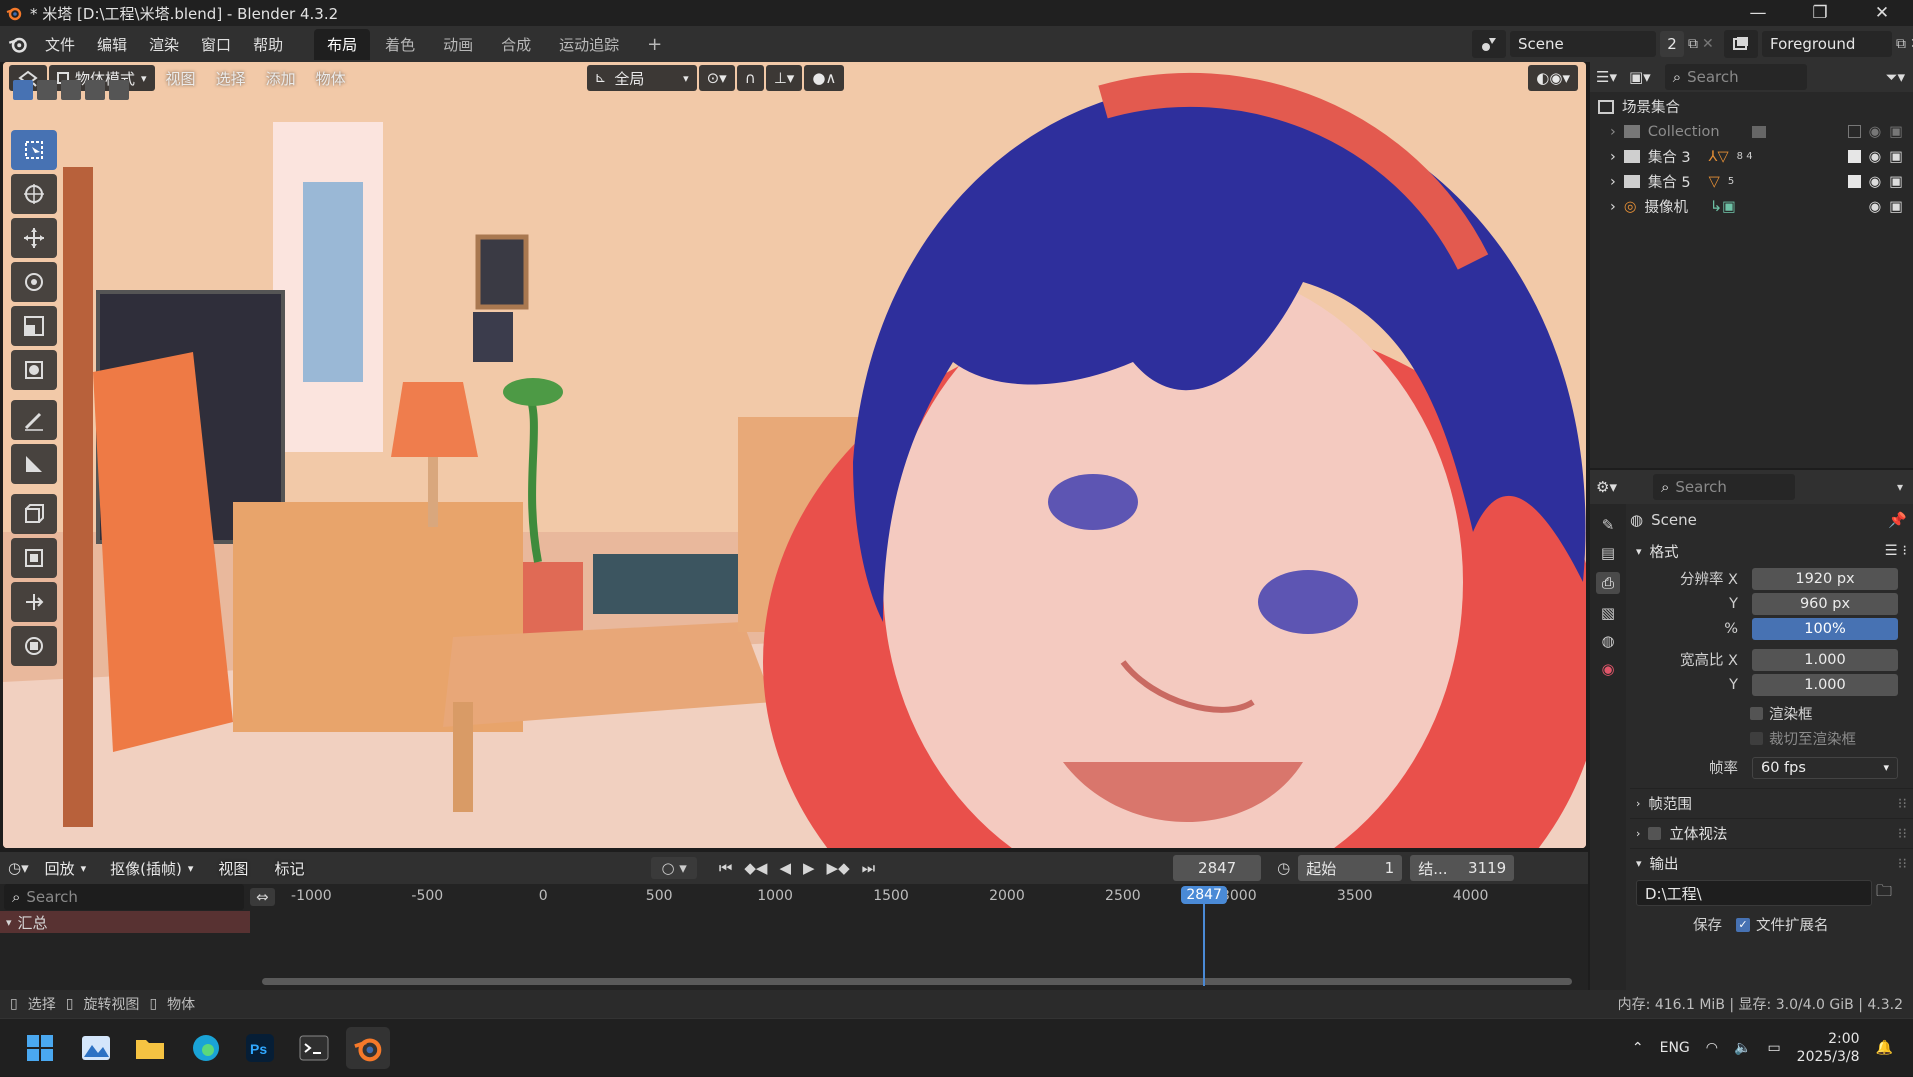 This screenshot has width=1913, height=1077. What do you see at coordinates (281, 78) in the screenshot?
I see `viewport-menu-add: 添加` at bounding box center [281, 78].